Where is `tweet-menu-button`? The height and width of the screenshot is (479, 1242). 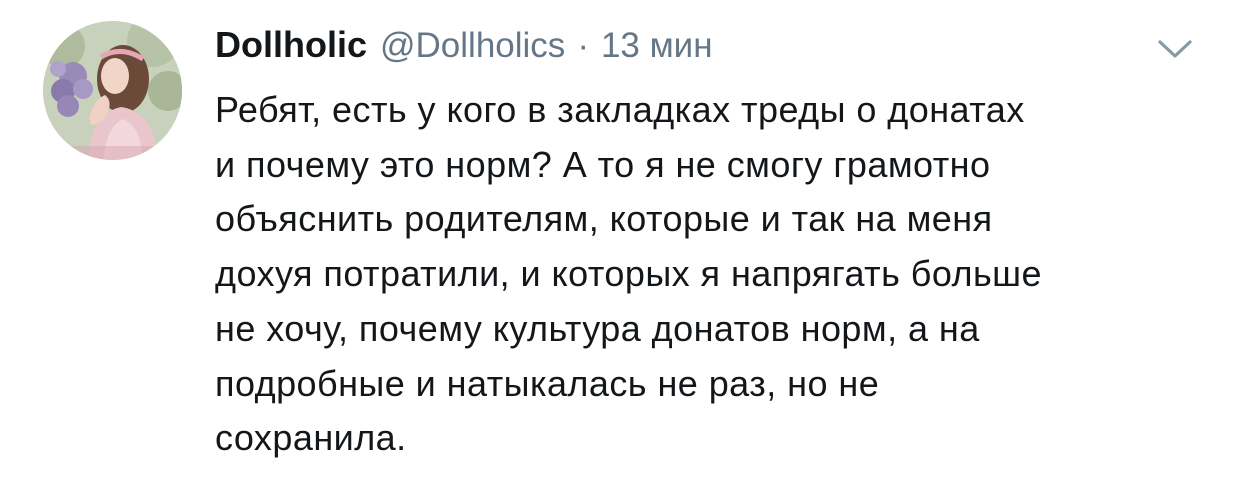
tweet-menu-button is located at coordinates (1175, 49).